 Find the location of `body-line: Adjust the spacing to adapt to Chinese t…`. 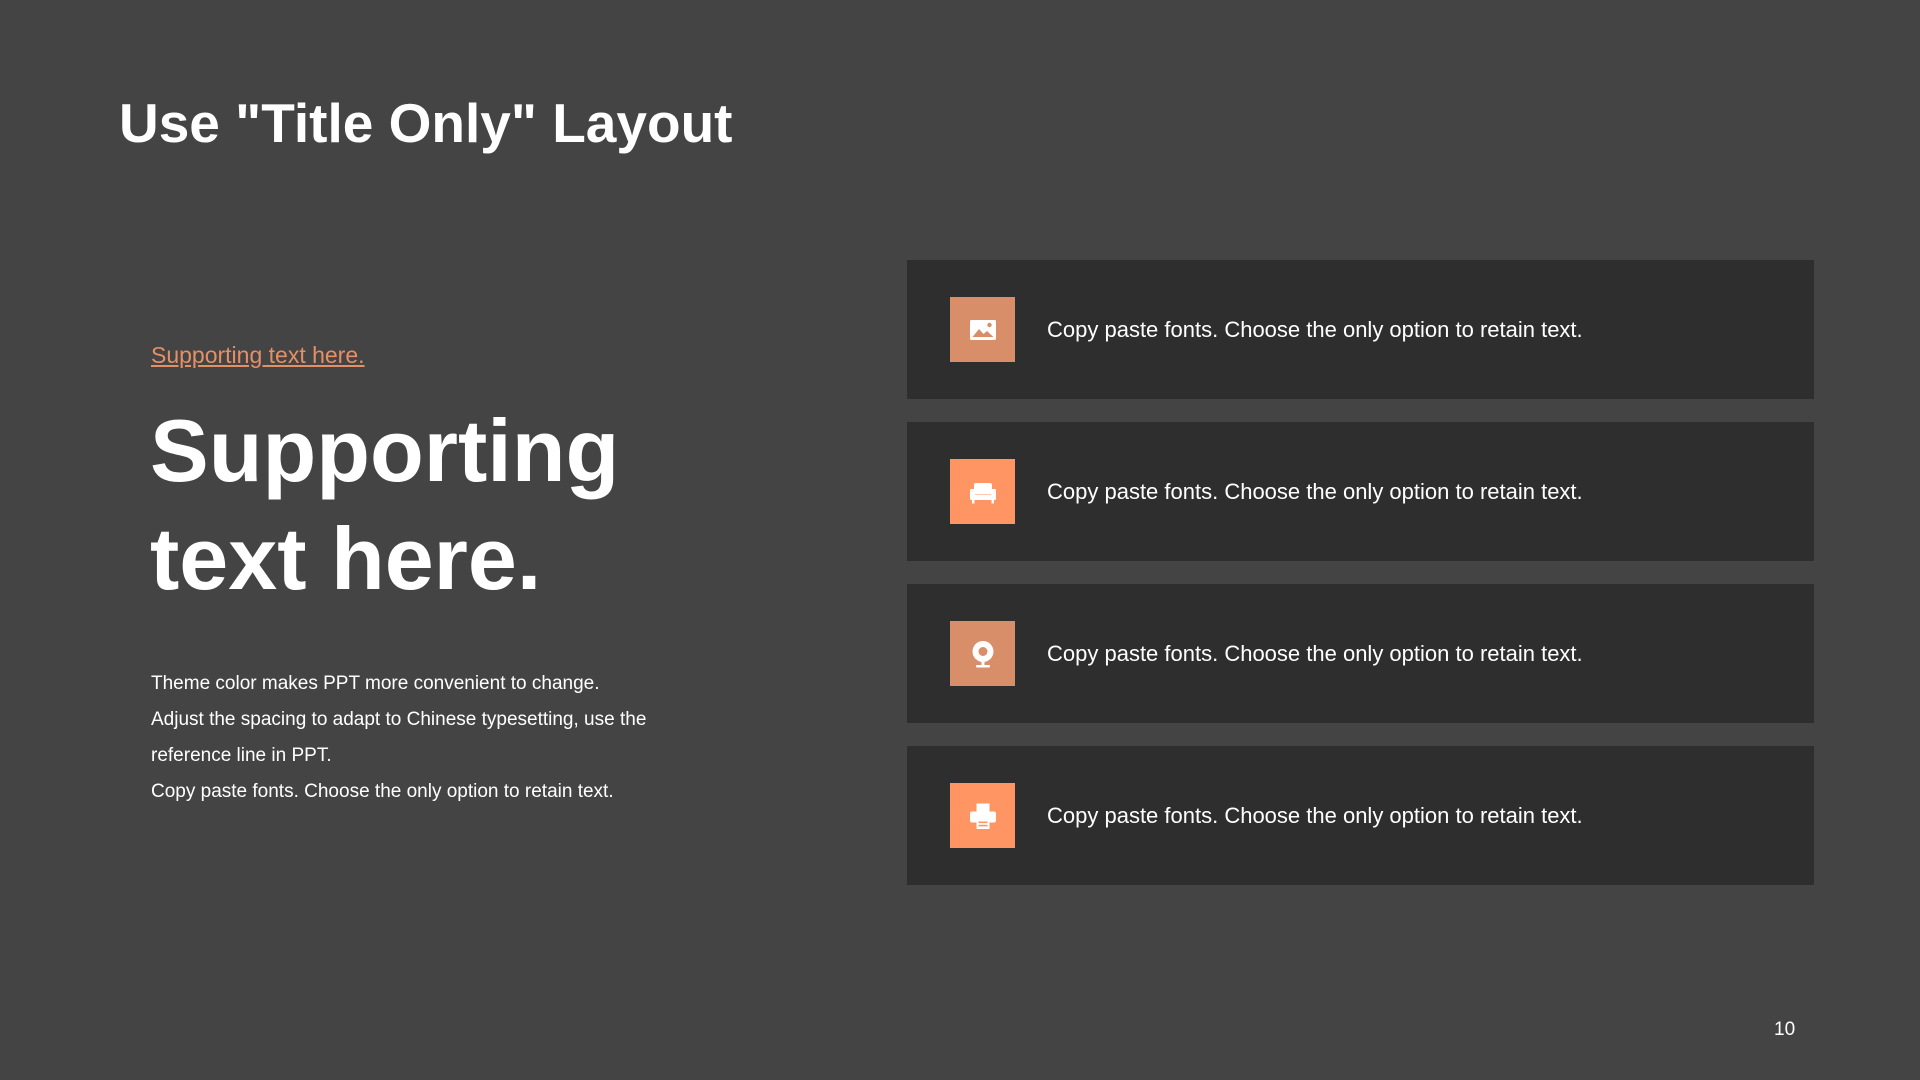

body-line: Adjust the spacing to adapt to Chinese t… is located at coordinates (399, 719).